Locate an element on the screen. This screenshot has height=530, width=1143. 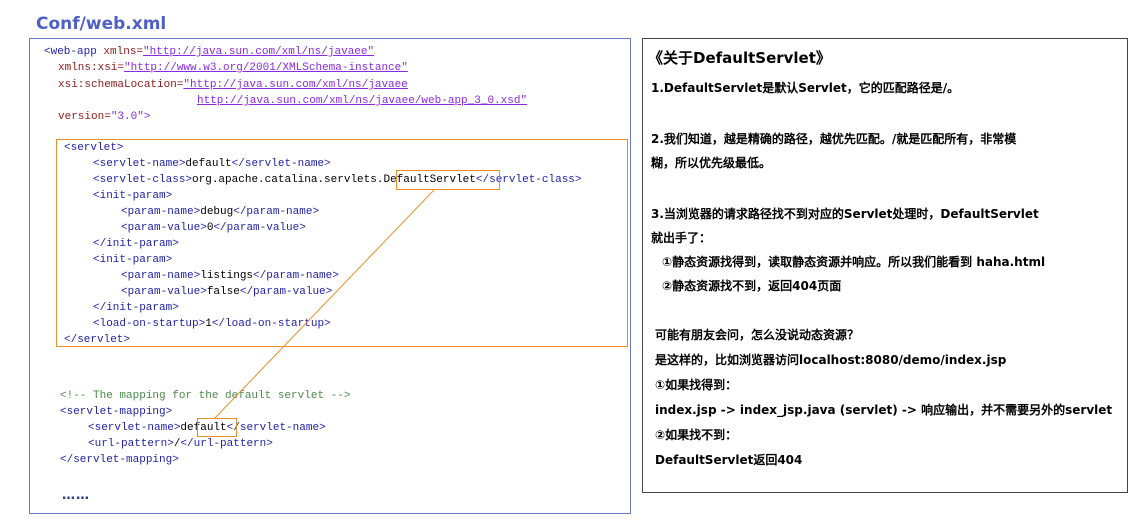
note-line: ①静态资源找得到，读取静态资源并响应。所以我们能看到 haha.html is located at coordinates (854, 262).